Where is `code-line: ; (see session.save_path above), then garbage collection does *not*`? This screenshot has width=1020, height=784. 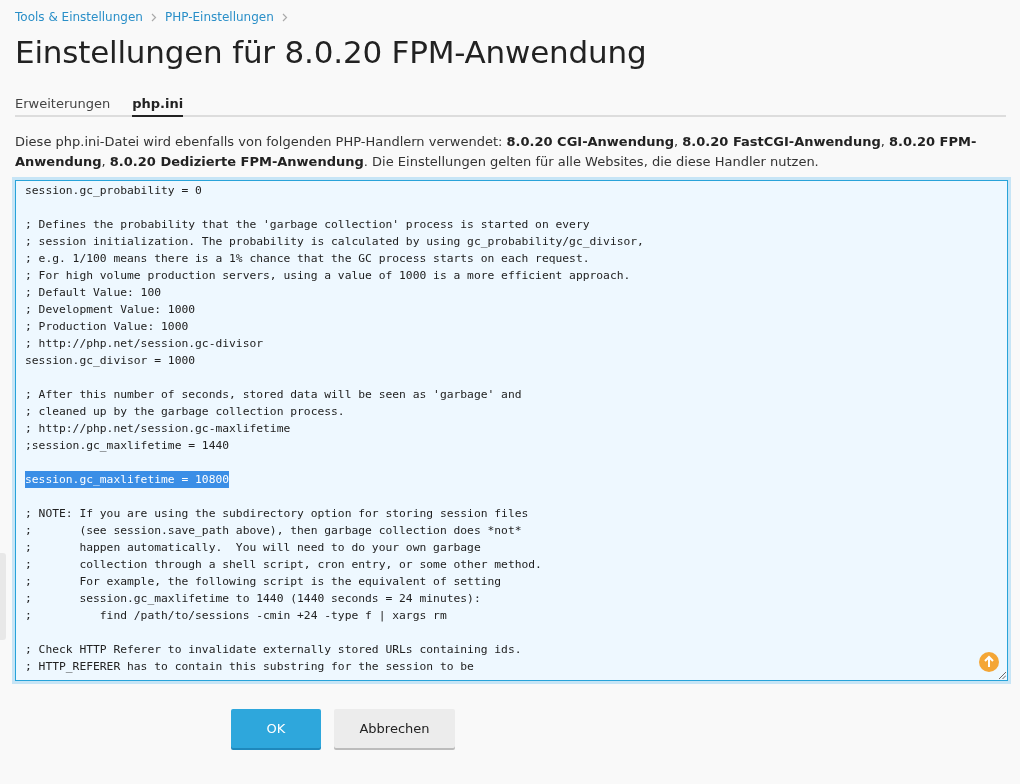 code-line: ; (see session.save_path above), then garbage collection does *not* is located at coordinates (273, 531).